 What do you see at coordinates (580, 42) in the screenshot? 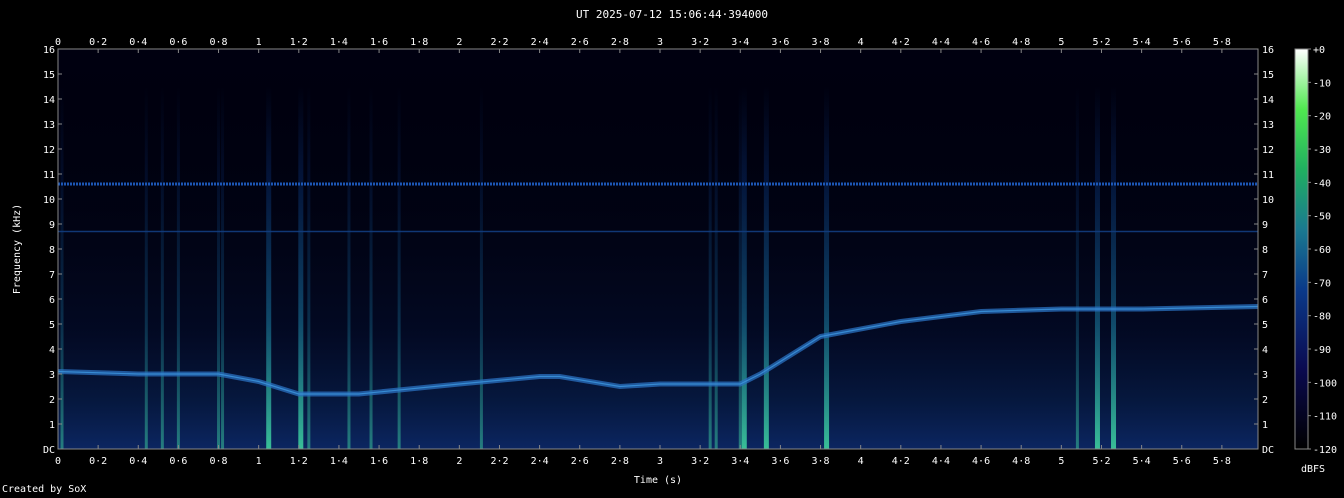
I see `x-tick-label-top: 2·6` at bounding box center [580, 42].